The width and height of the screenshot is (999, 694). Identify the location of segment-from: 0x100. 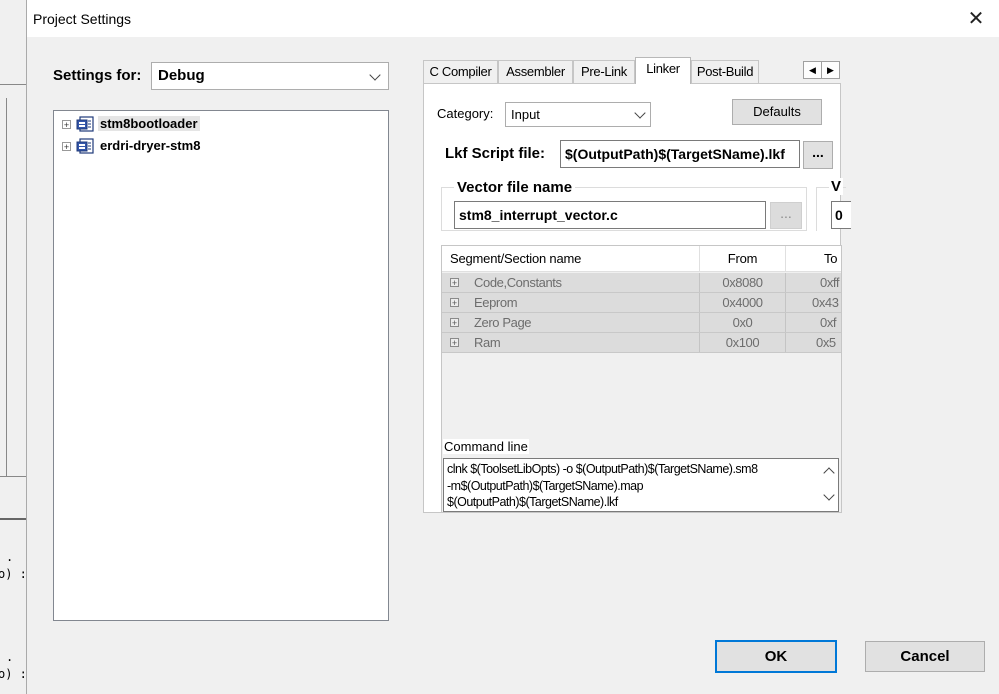
(743, 342).